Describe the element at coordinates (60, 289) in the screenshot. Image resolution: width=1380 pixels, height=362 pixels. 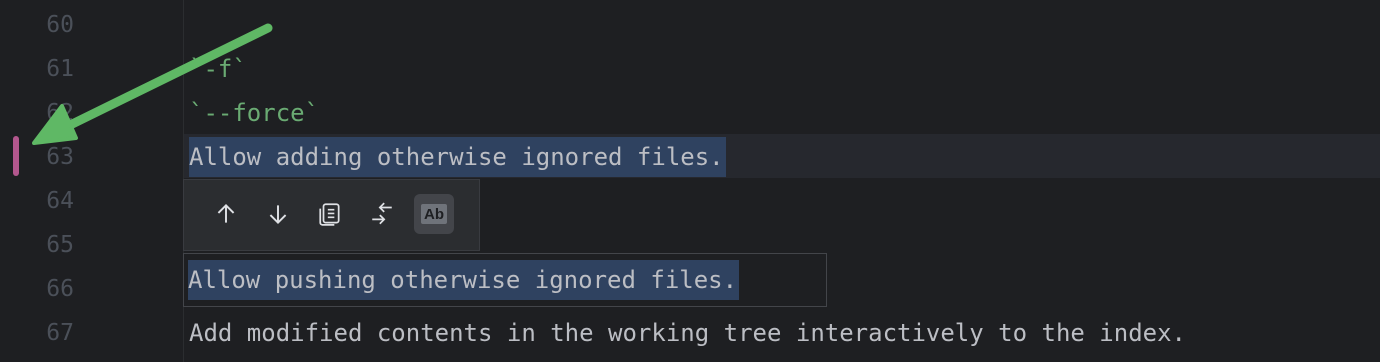
I see `line-number: 66` at that location.